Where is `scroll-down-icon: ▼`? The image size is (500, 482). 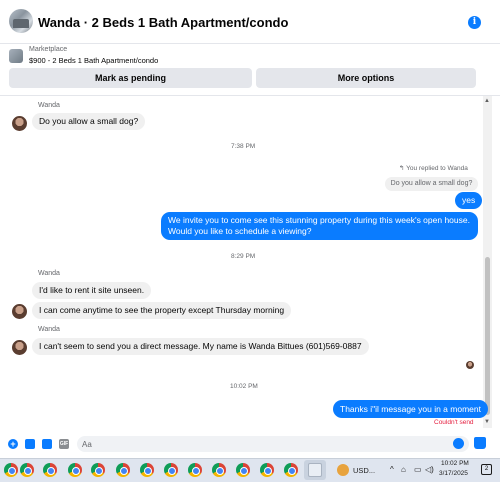 scroll-down-icon: ▼ is located at coordinates (487, 422).